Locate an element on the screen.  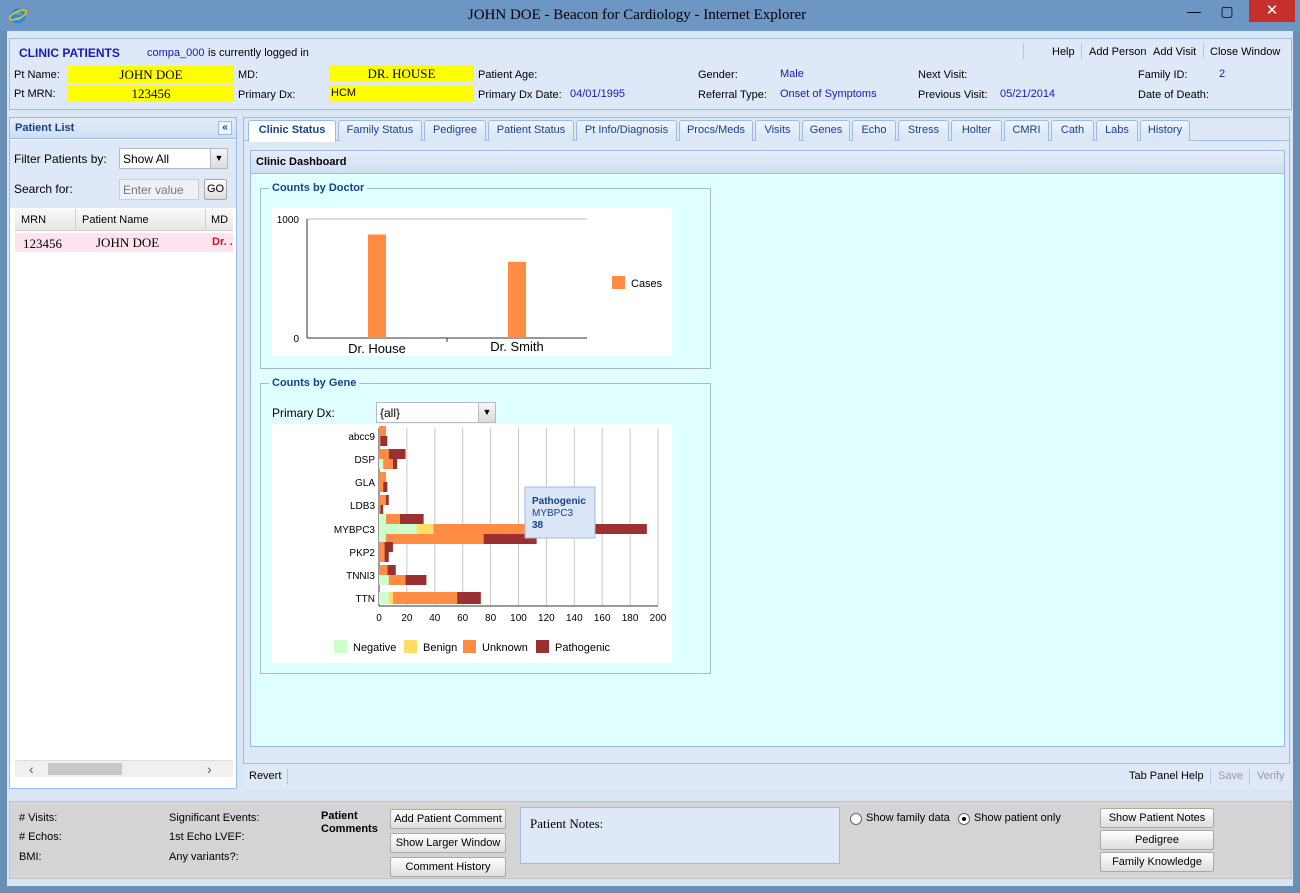
patient-grid-header: MRN Patient Name MD is located at coordinates (124, 220).